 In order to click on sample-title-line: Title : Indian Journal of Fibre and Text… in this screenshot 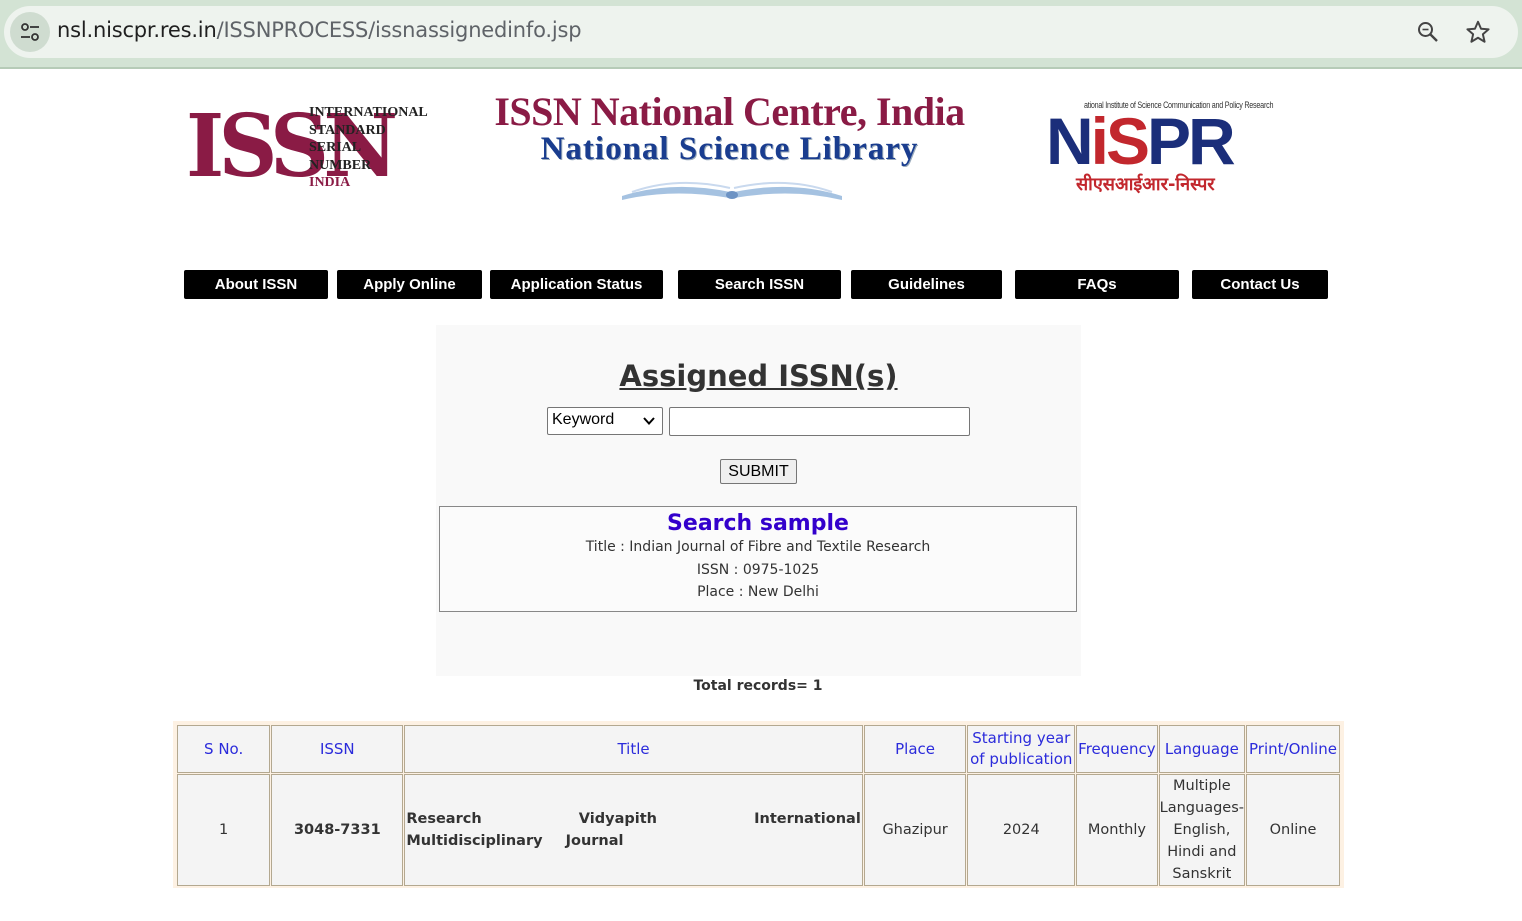, I will do `click(758, 547)`.